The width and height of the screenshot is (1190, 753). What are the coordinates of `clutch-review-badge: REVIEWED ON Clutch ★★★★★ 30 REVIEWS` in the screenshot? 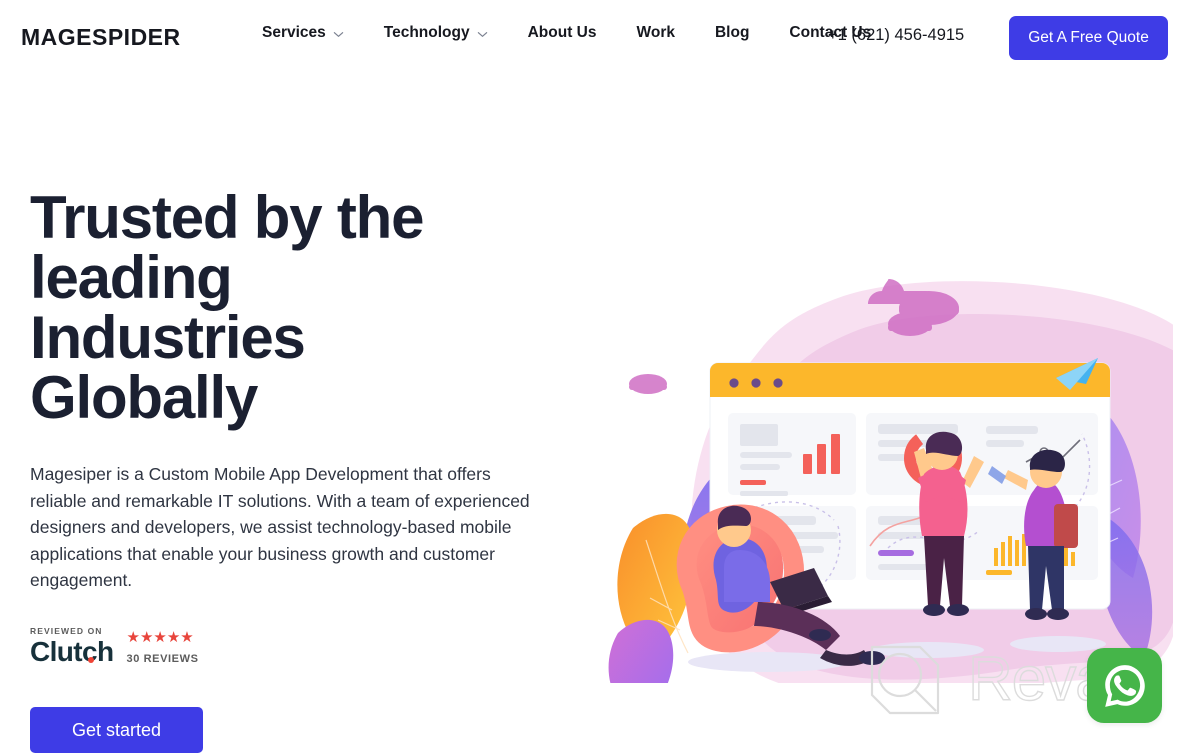 It's located at (114, 646).